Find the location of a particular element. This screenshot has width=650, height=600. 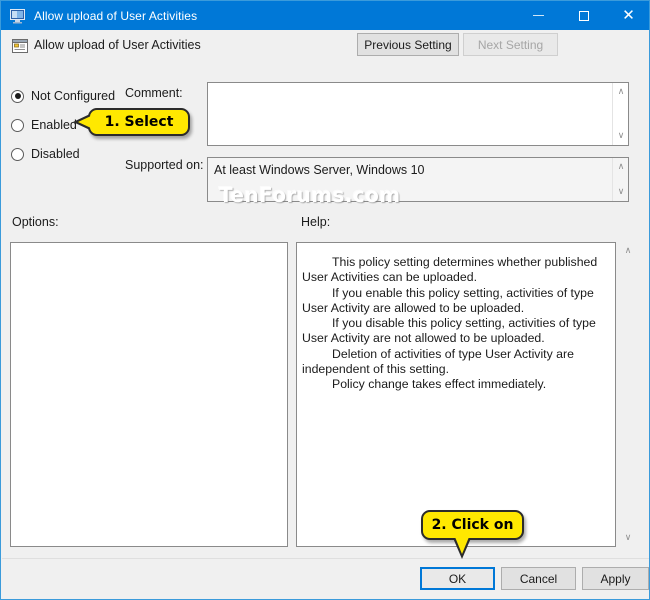

close-button: ✕ is located at coordinates (627, 15).